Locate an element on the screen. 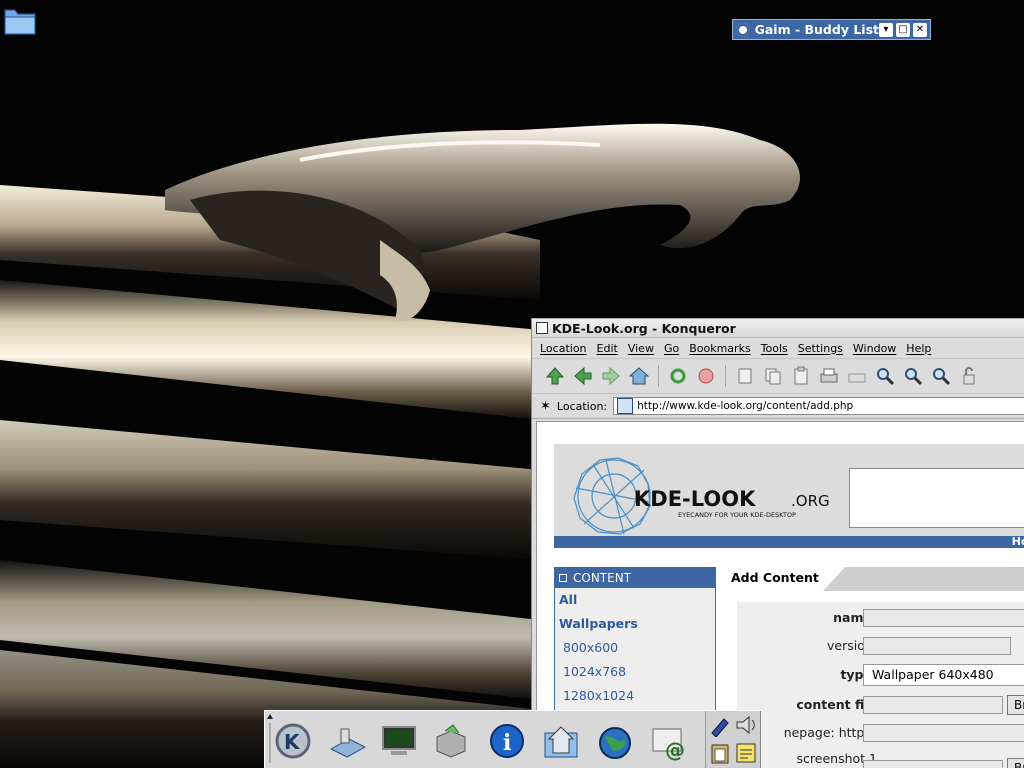 The height and width of the screenshot is (768, 1024). tab-add-content: Add Content is located at coordinates (774, 579).